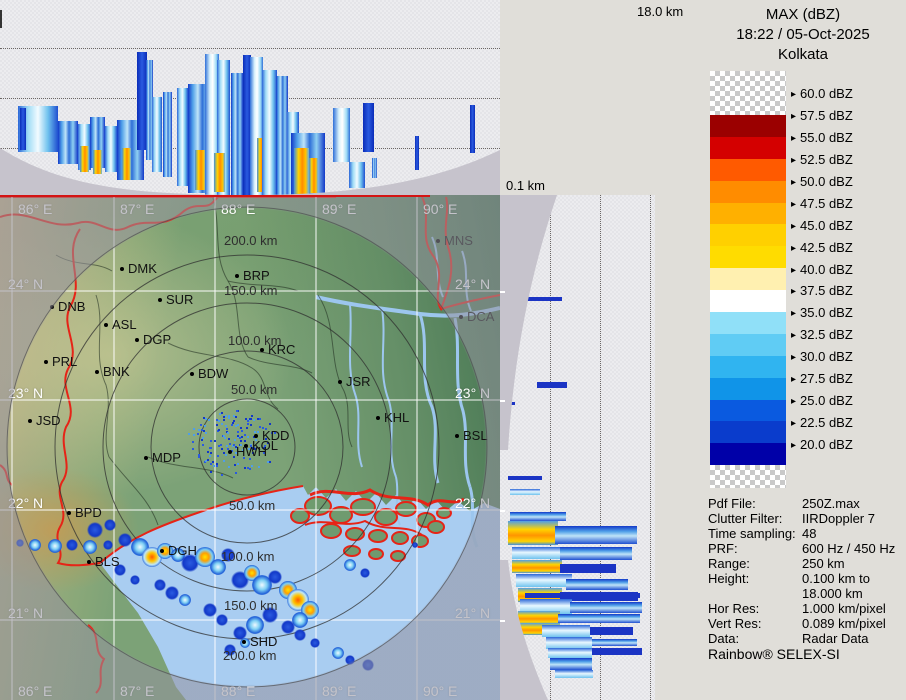 The height and width of the screenshot is (700, 906). What do you see at coordinates (838, 518) in the screenshot?
I see `metadata-value: IIRDoppler 7` at bounding box center [838, 518].